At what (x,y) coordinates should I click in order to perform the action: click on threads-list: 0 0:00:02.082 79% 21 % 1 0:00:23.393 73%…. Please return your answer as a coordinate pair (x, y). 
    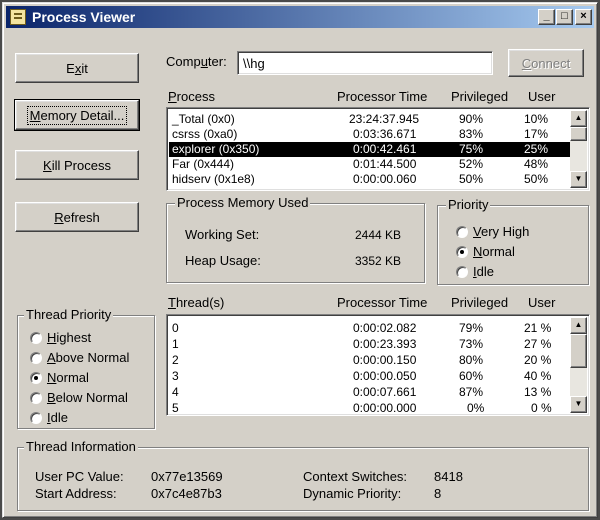
    Looking at the image, I should click on (378, 365).